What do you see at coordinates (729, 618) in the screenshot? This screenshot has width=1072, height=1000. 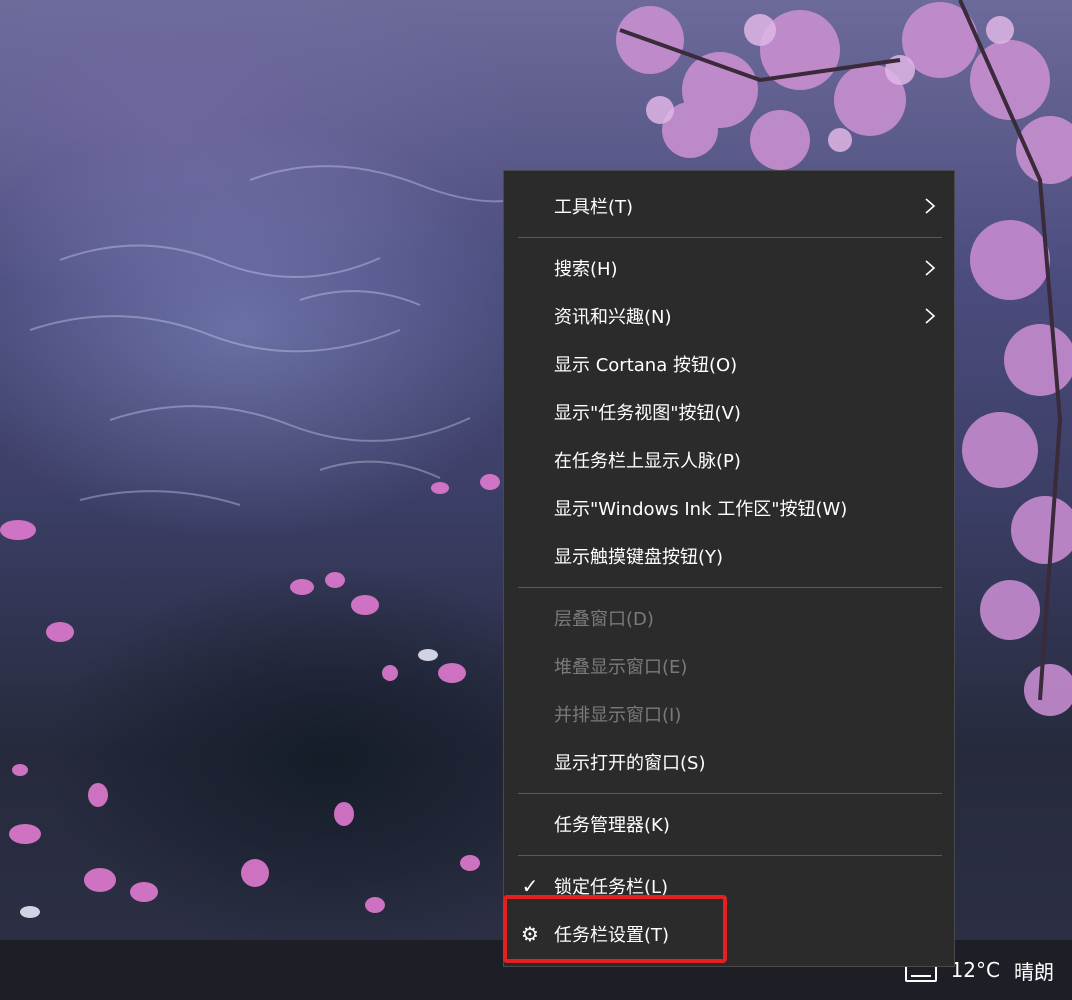 I see `menu-item-2-0: 层叠窗口(D)` at bounding box center [729, 618].